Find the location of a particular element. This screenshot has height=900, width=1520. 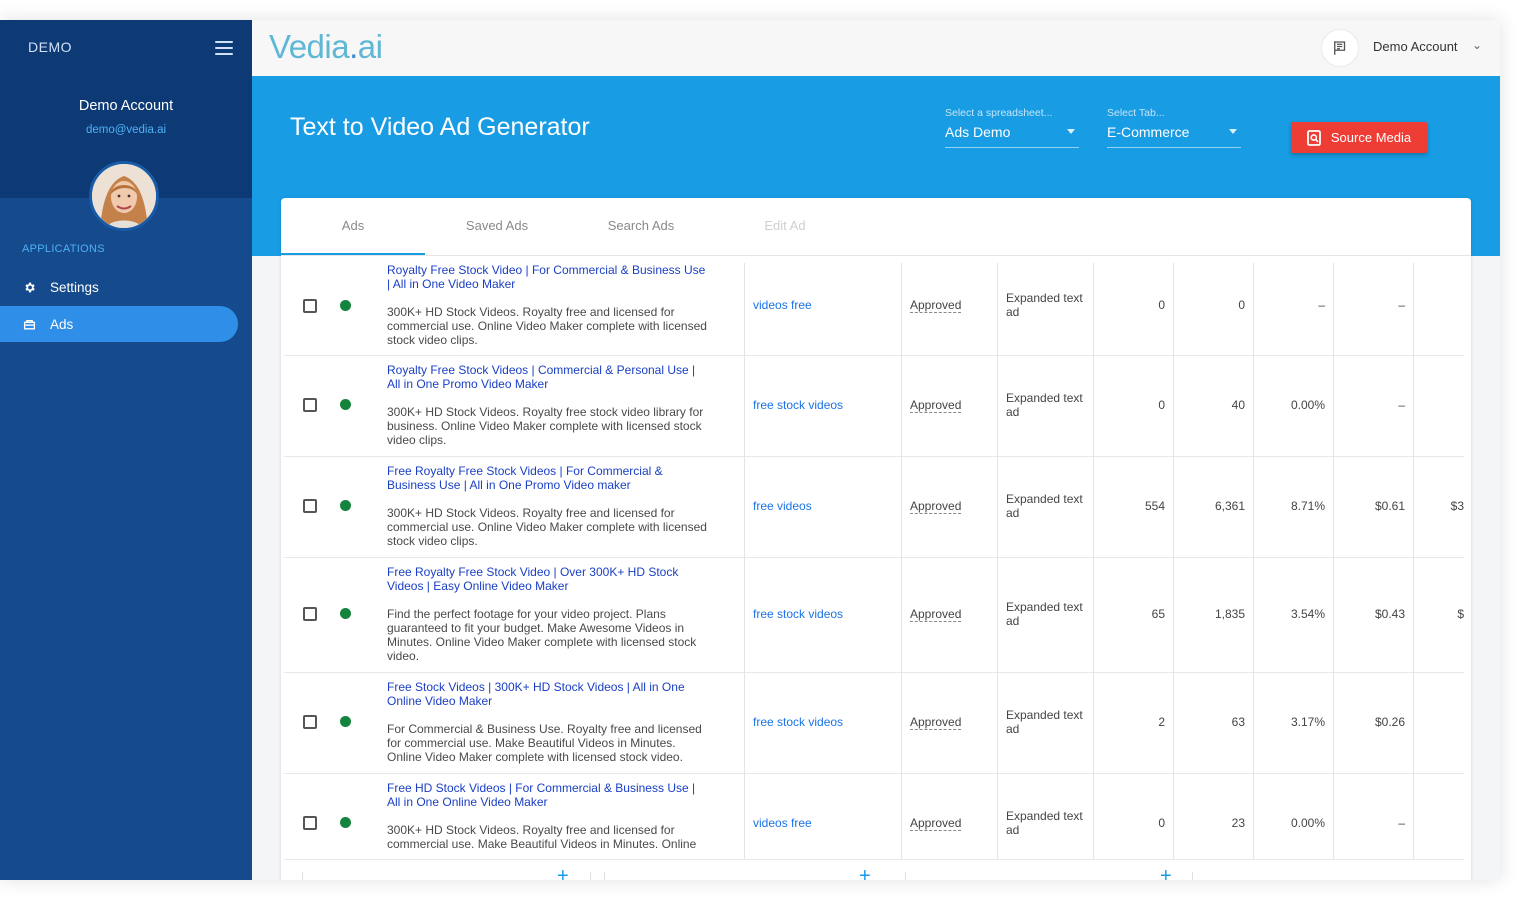

account-name: Demo Account is located at coordinates (1415, 46).